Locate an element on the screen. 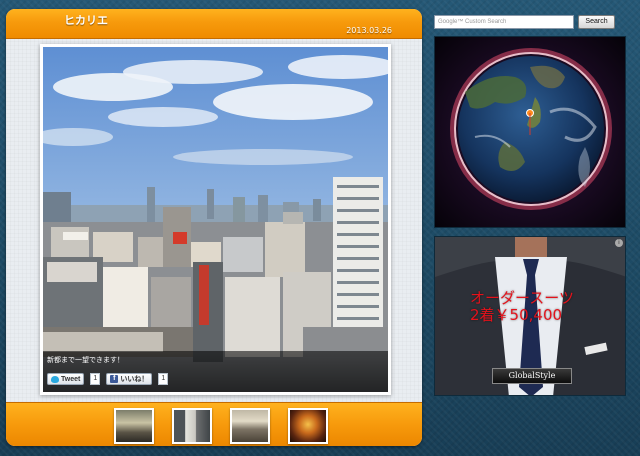 The height and width of the screenshot is (456, 640). like-label: いいね！ is located at coordinates (134, 379).